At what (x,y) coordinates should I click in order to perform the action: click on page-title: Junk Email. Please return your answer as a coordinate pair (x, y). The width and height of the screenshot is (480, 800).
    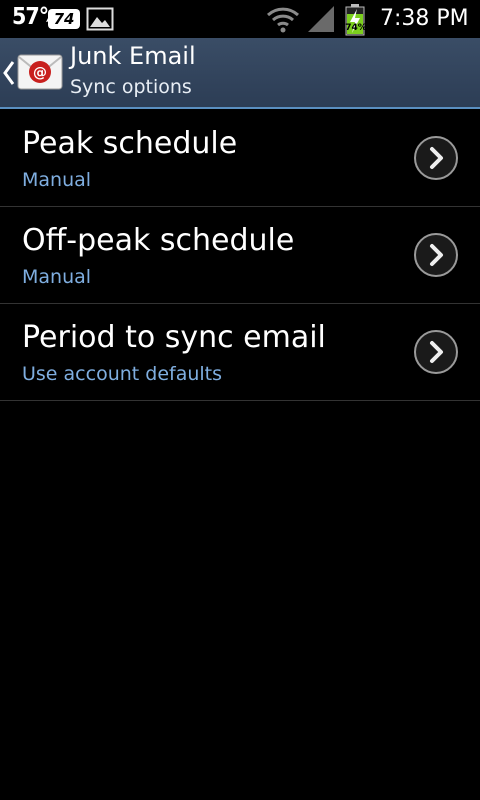
    Looking at the image, I should click on (133, 56).